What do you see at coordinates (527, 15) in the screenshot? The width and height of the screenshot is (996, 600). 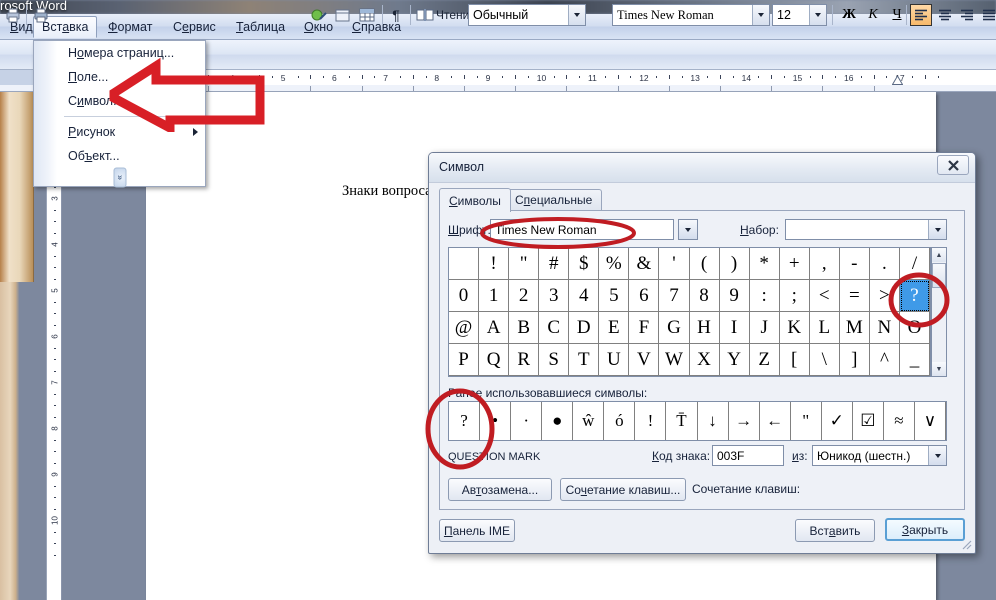 I see `style-combo: Обычный` at bounding box center [527, 15].